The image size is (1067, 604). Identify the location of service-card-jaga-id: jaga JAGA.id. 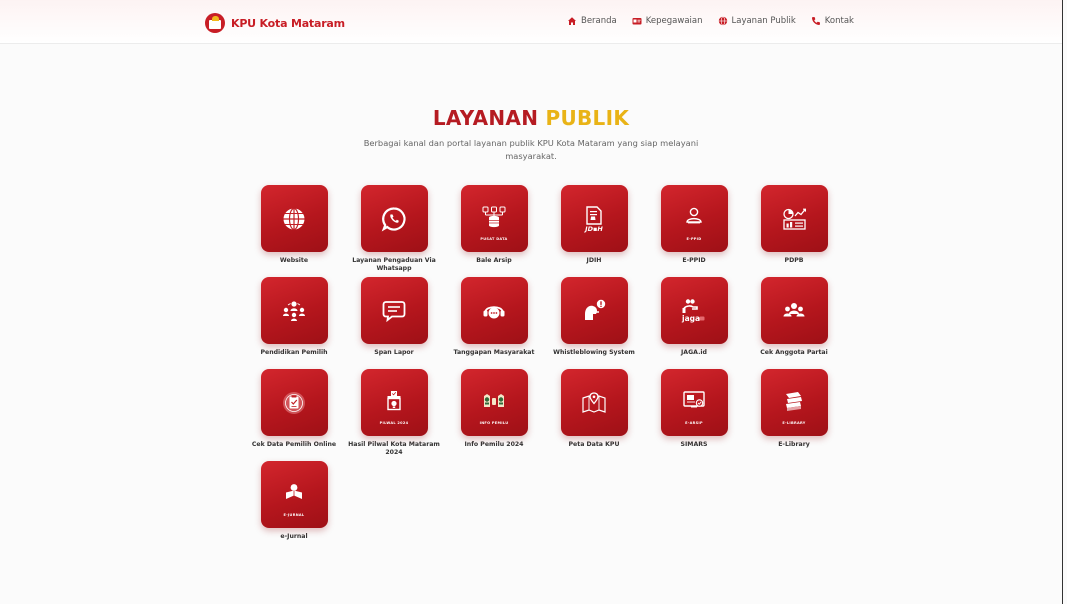
(694, 323).